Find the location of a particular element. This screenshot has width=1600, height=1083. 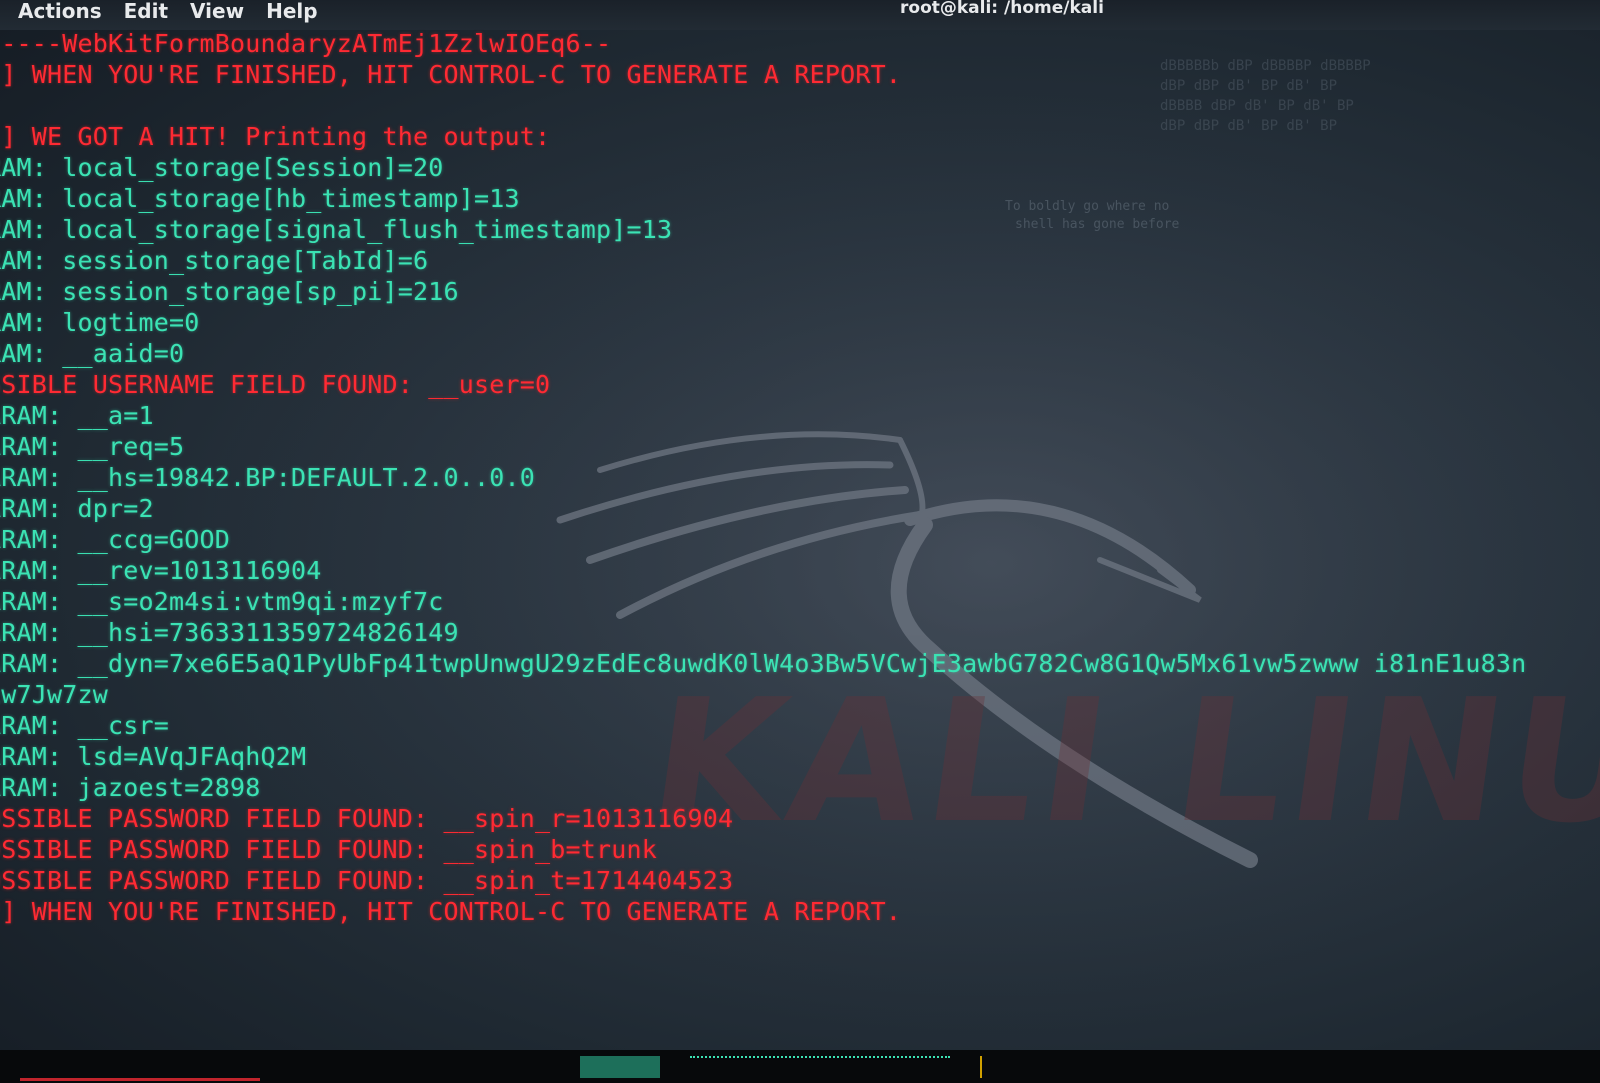

terminal-line: ARAM: __hsi=7363311359724826149 is located at coordinates (229, 632).